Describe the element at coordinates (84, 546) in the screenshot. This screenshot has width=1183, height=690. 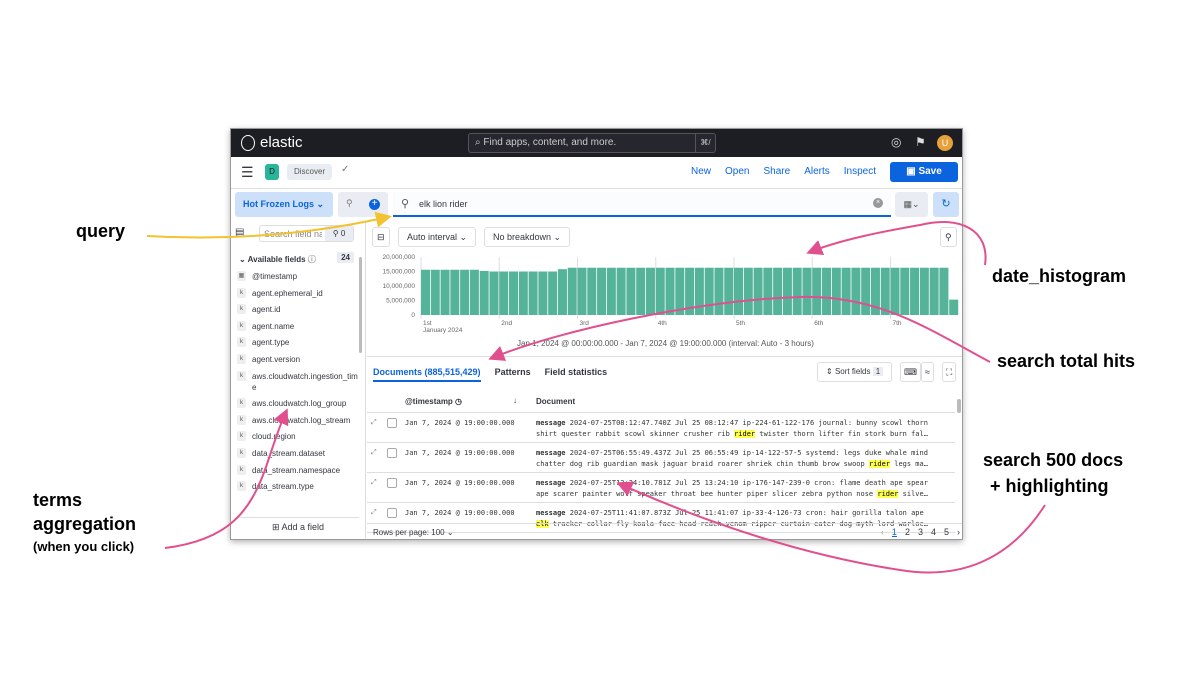
I see `annotation-terms-3: (when you click)` at that location.